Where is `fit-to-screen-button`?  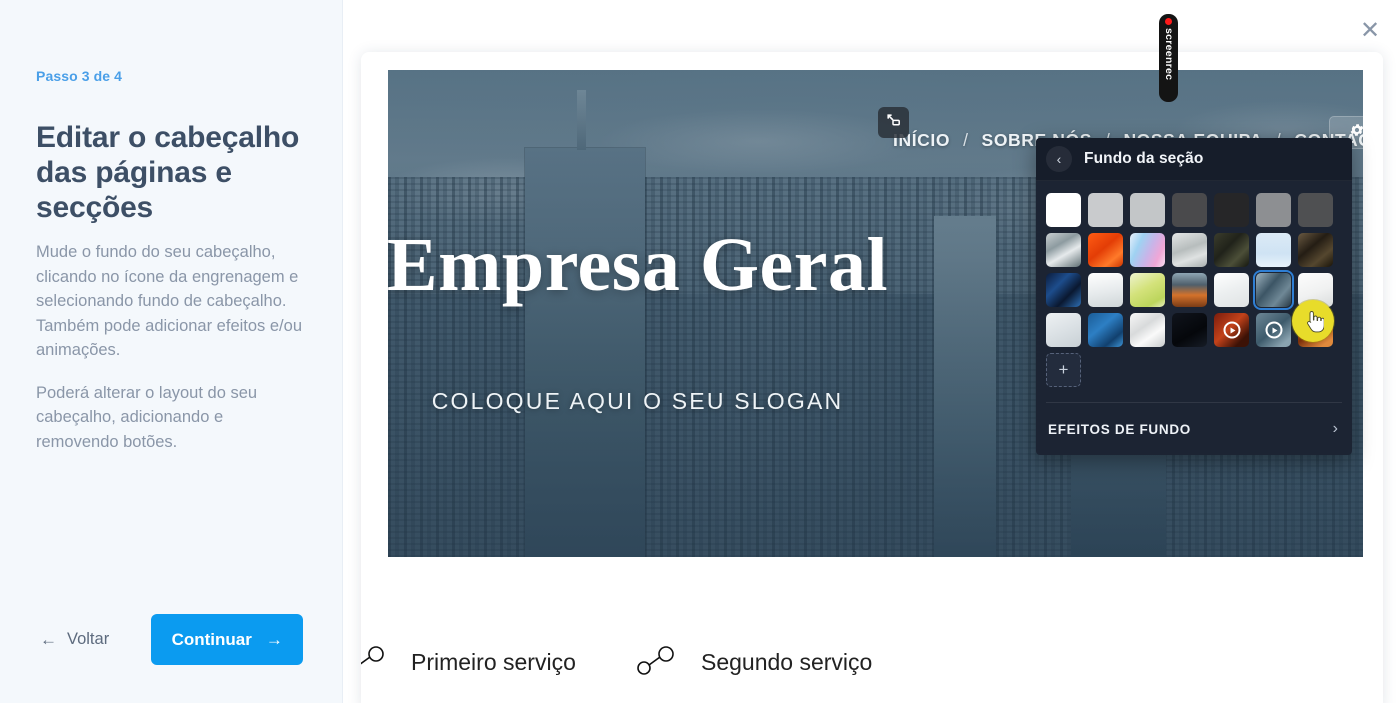
fit-to-screen-button is located at coordinates (893, 122).